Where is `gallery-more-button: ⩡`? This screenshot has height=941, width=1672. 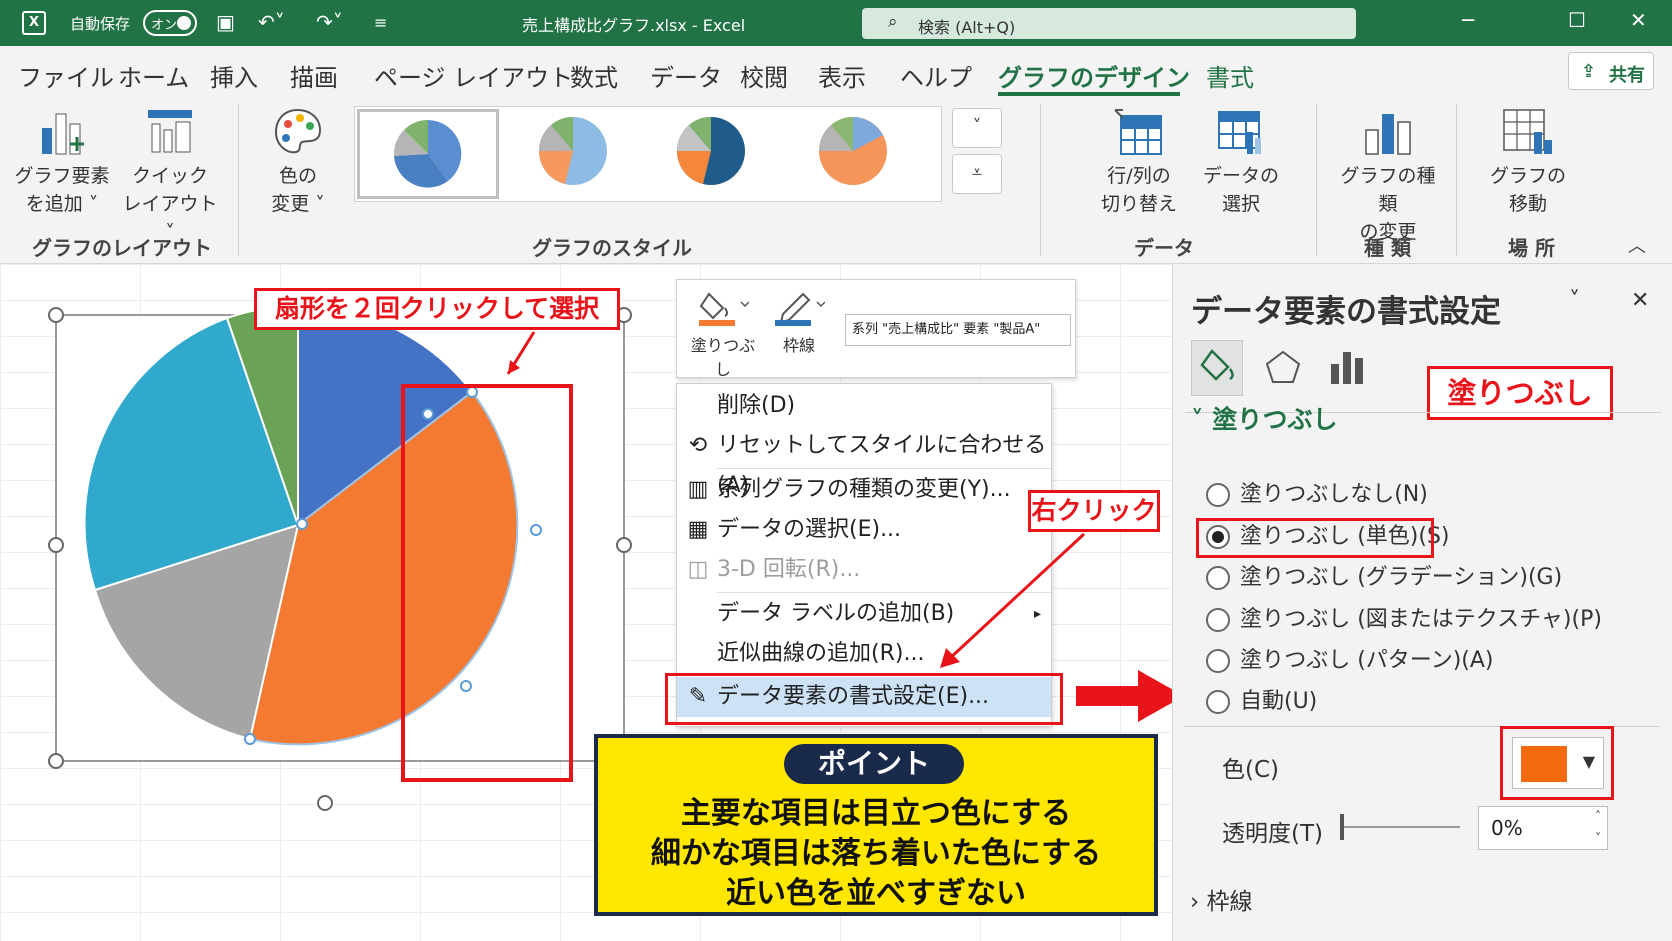 gallery-more-button: ⩡ is located at coordinates (977, 174).